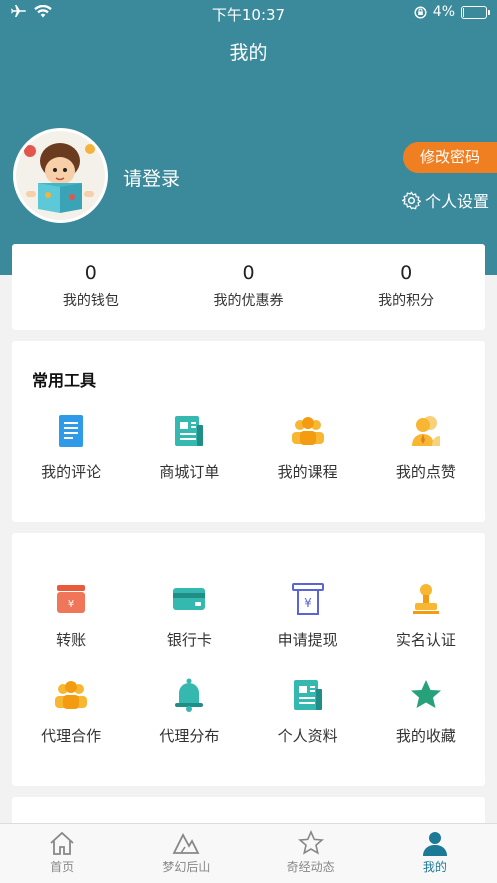 This screenshot has width=497, height=883. Describe the element at coordinates (475, 12) in the screenshot. I see `battery-icon` at that location.